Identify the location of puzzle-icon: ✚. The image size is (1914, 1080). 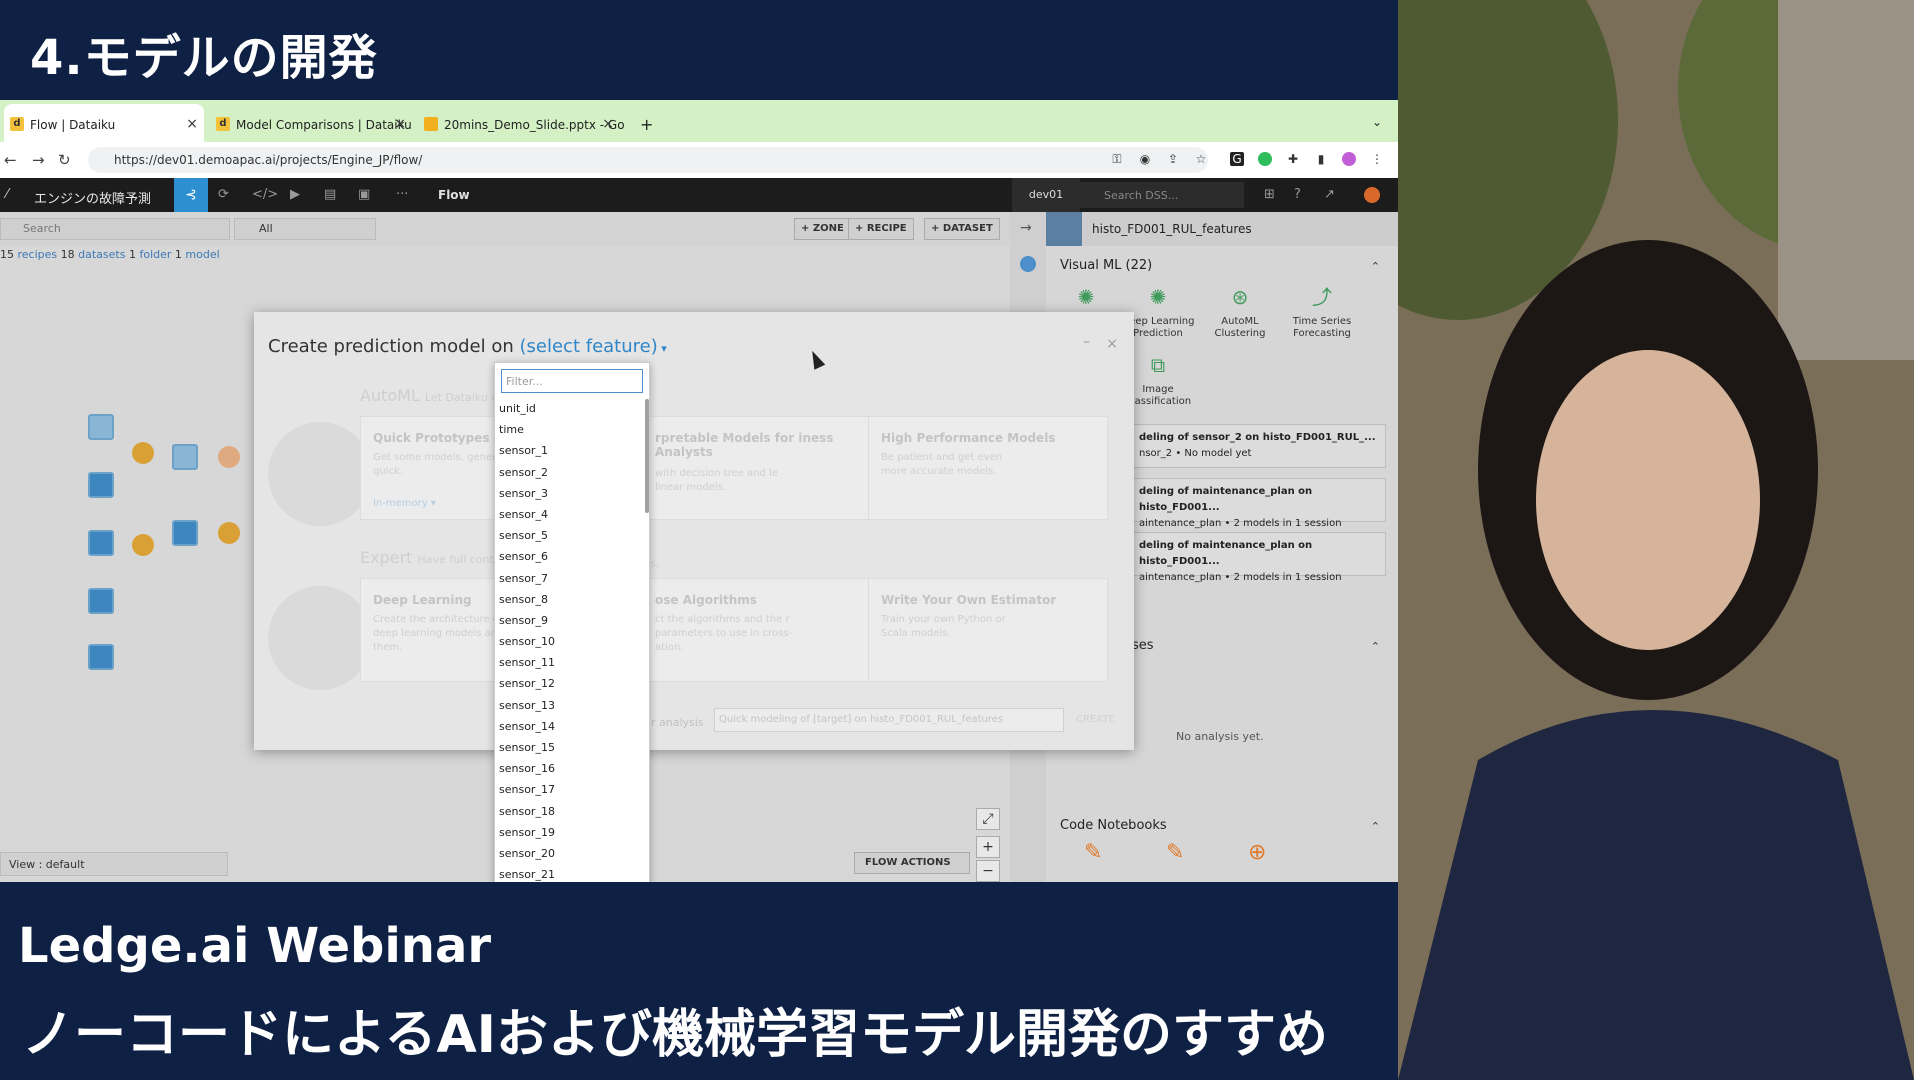
(1293, 159).